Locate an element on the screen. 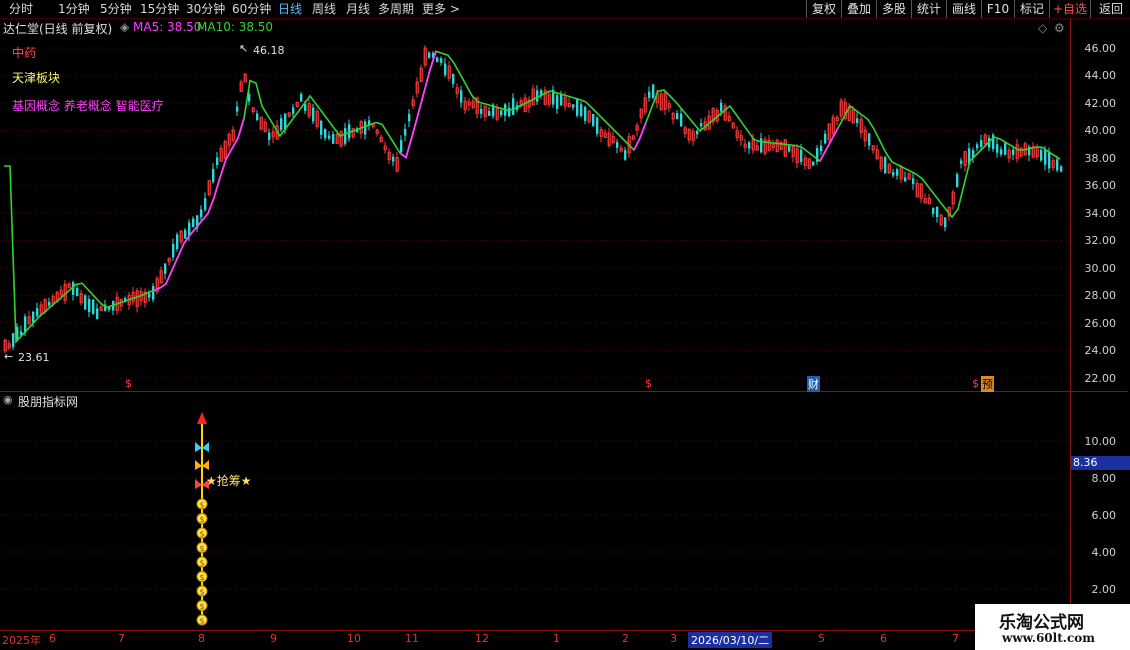  region-tag: 天津板块 is located at coordinates (36, 77).